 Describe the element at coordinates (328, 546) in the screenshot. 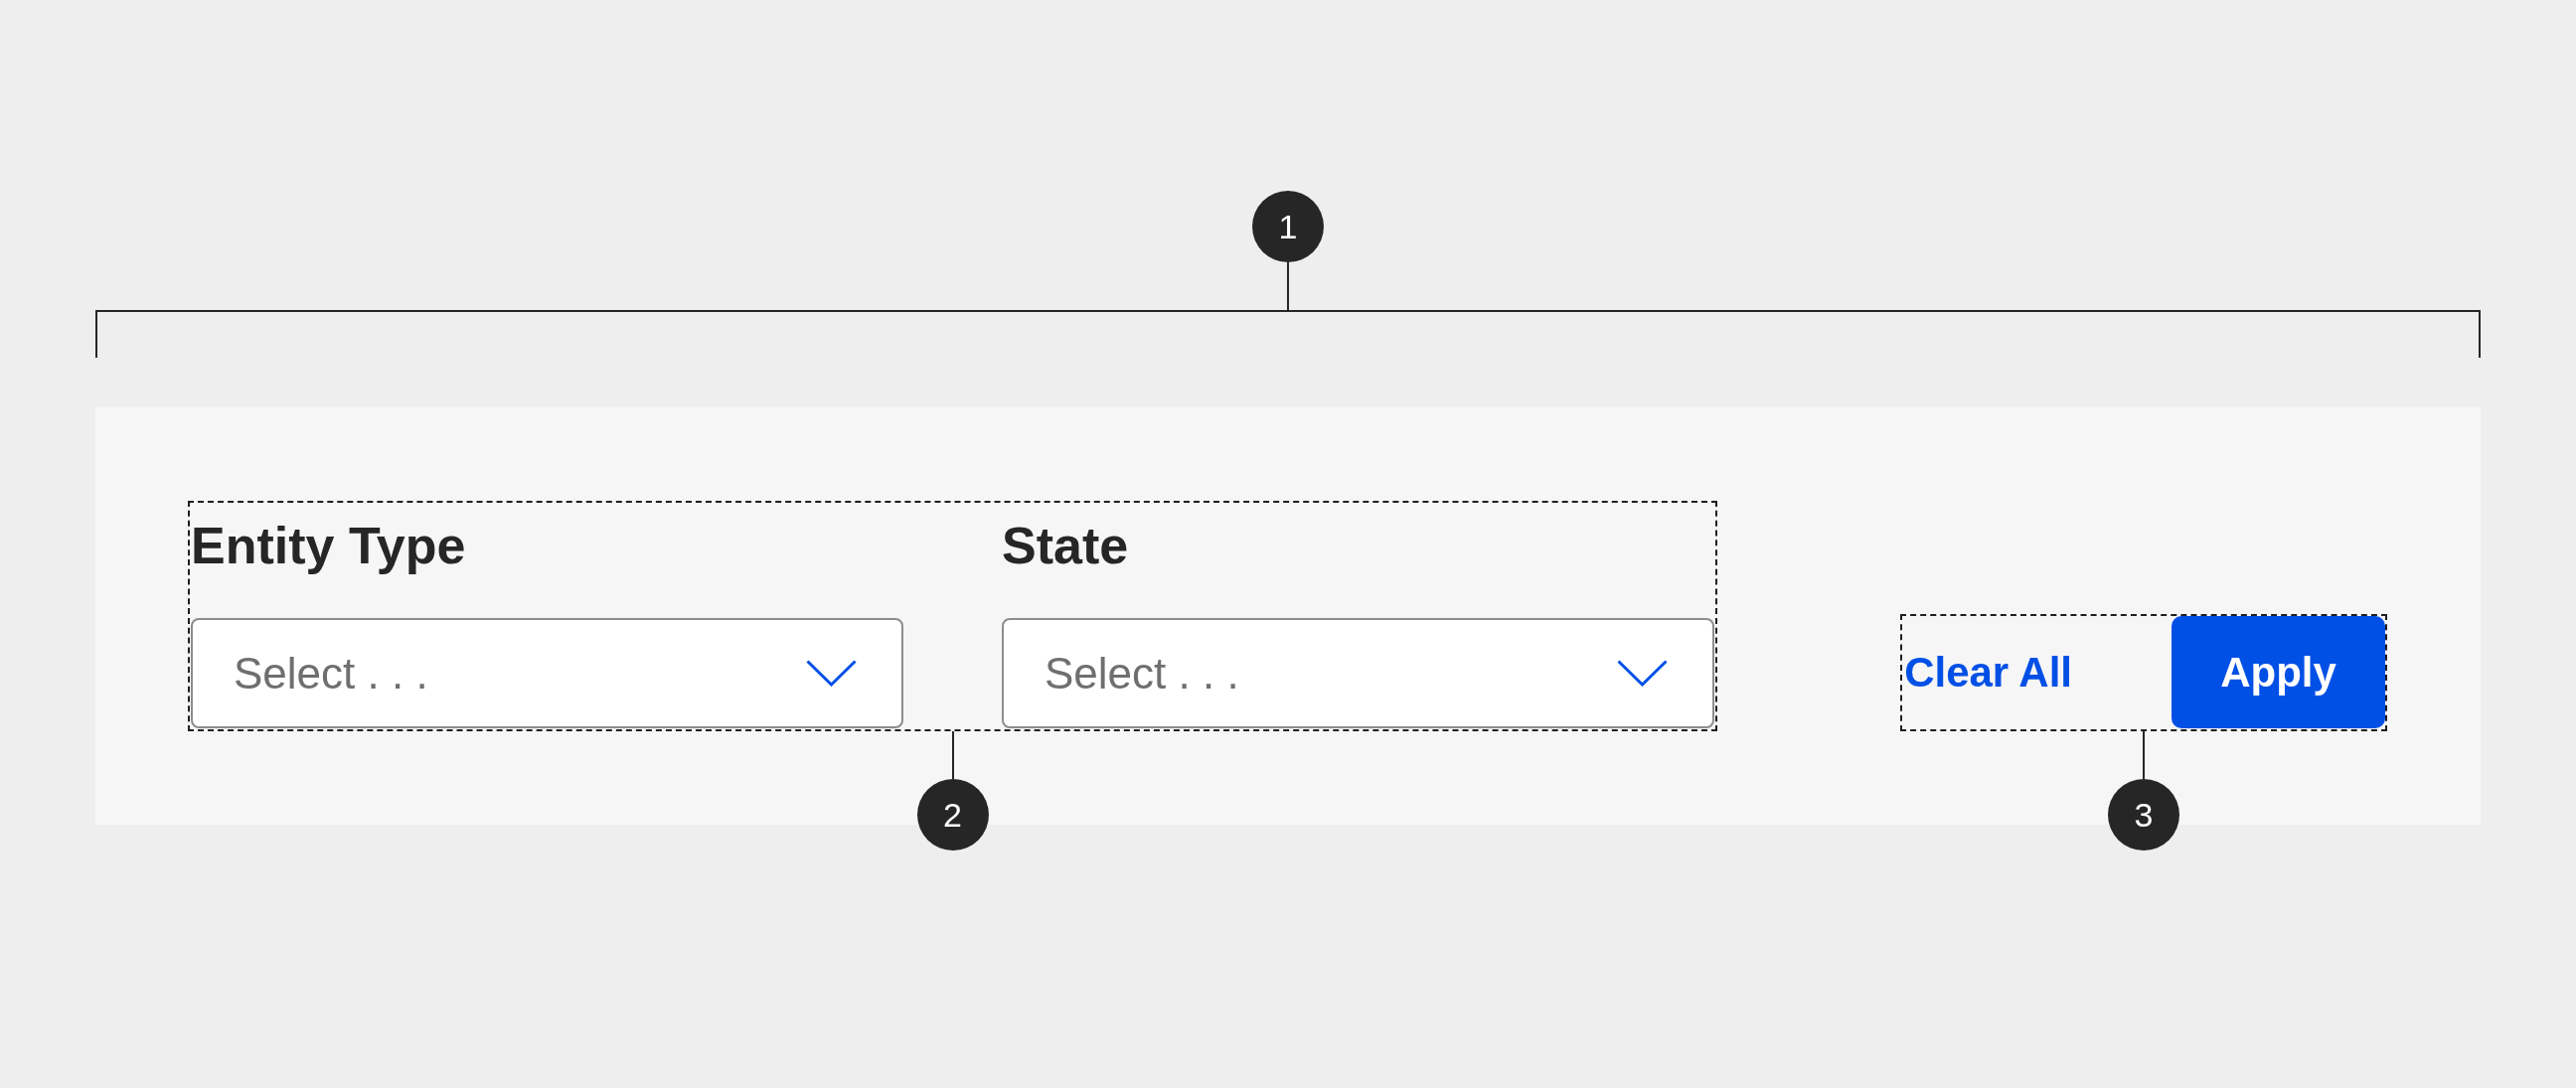

I see `field-label: Entity Type` at that location.